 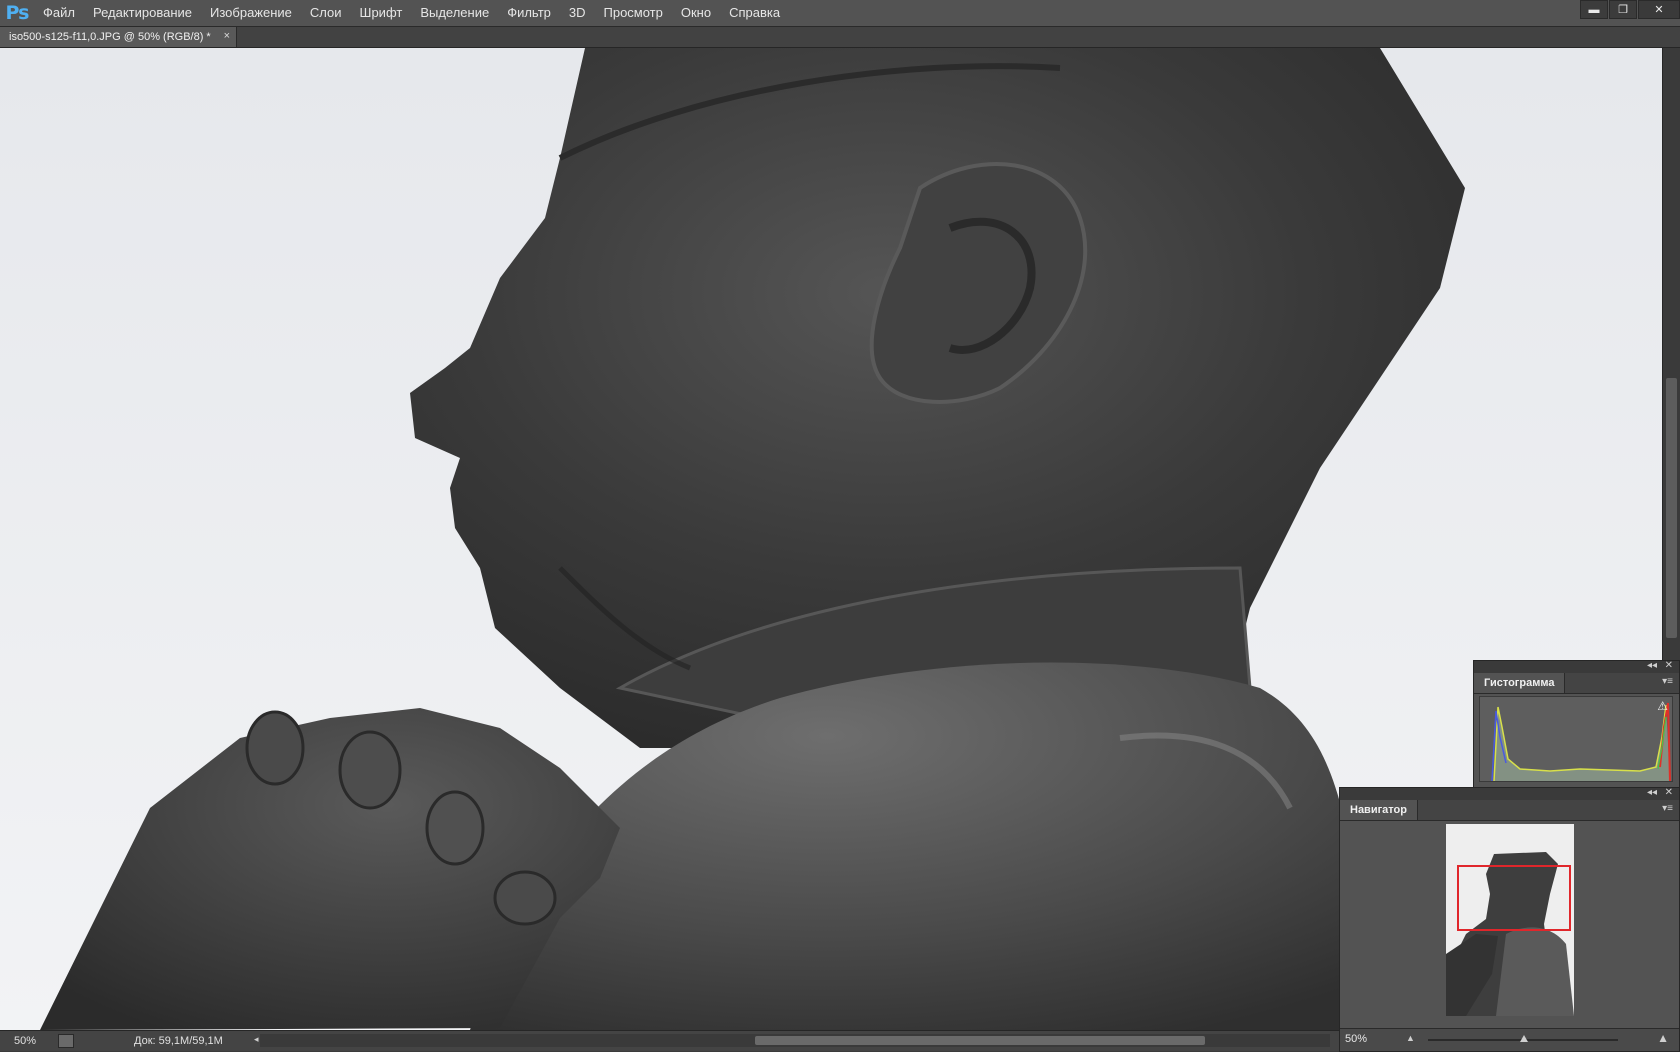 I want to click on navigator-zoom-bar: 50% ▲ ▲, so click(x=1509, y=1039).